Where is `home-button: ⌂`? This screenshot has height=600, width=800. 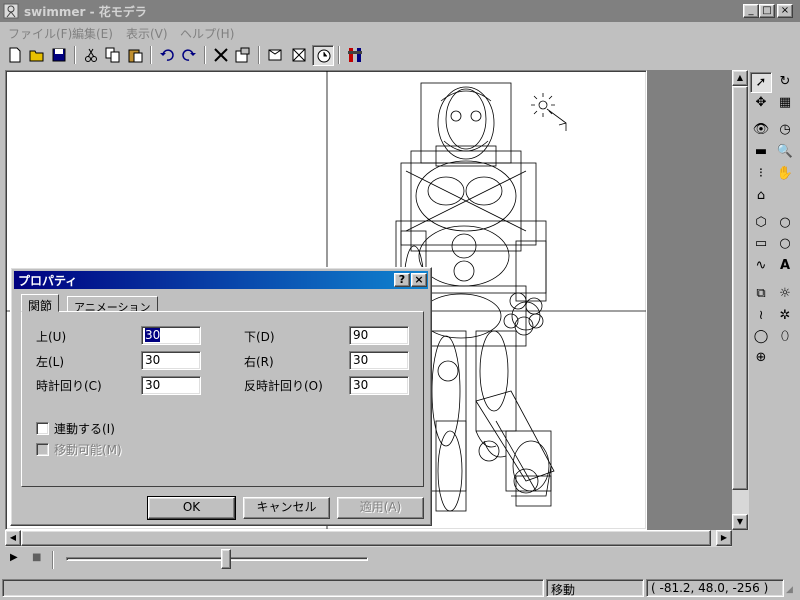
home-button: ⌂ is located at coordinates (761, 196).